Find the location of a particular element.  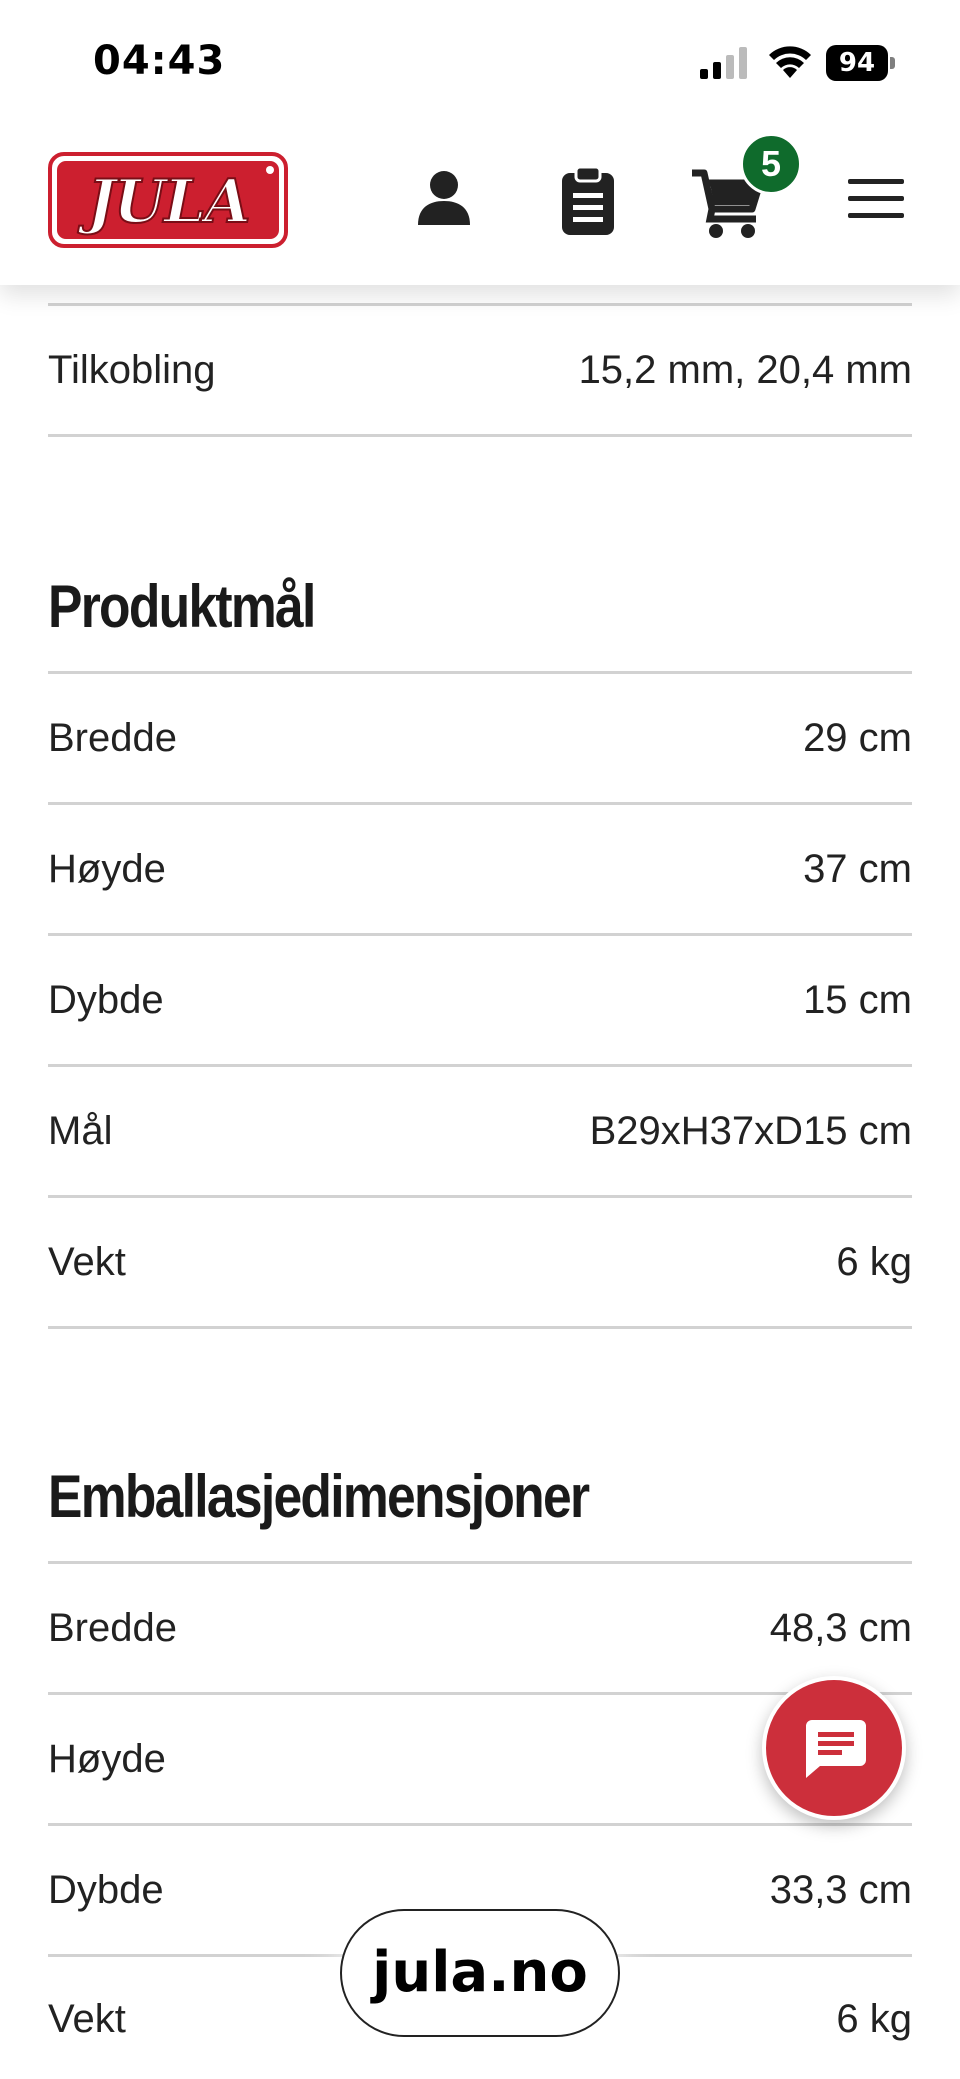

battery-level: 94 is located at coordinates (857, 63).